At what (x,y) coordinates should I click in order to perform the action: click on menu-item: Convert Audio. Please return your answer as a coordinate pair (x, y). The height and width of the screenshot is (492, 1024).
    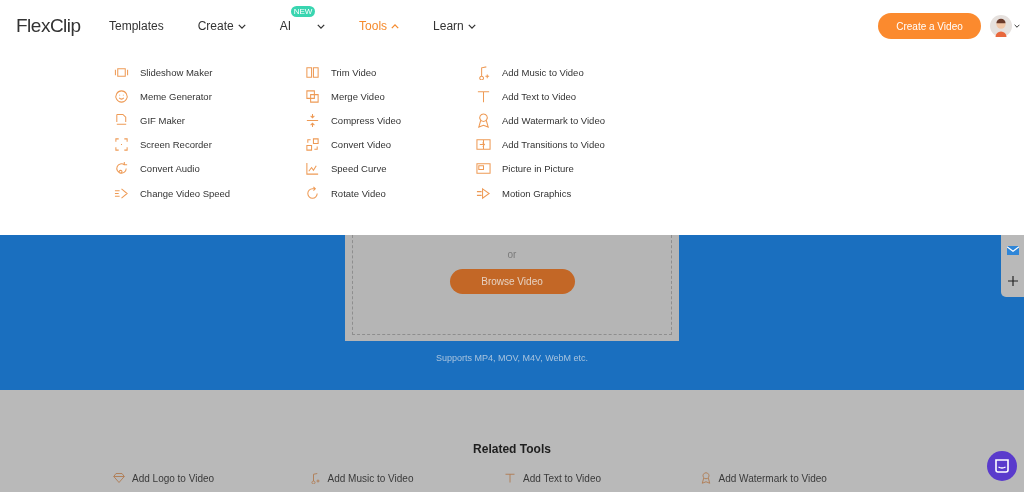
    Looking at the image, I should click on (209, 168).